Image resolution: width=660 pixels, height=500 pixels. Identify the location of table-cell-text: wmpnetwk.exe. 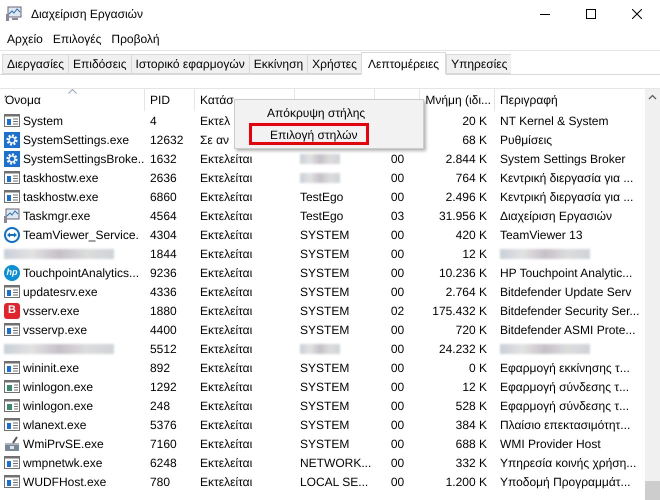
(62, 463).